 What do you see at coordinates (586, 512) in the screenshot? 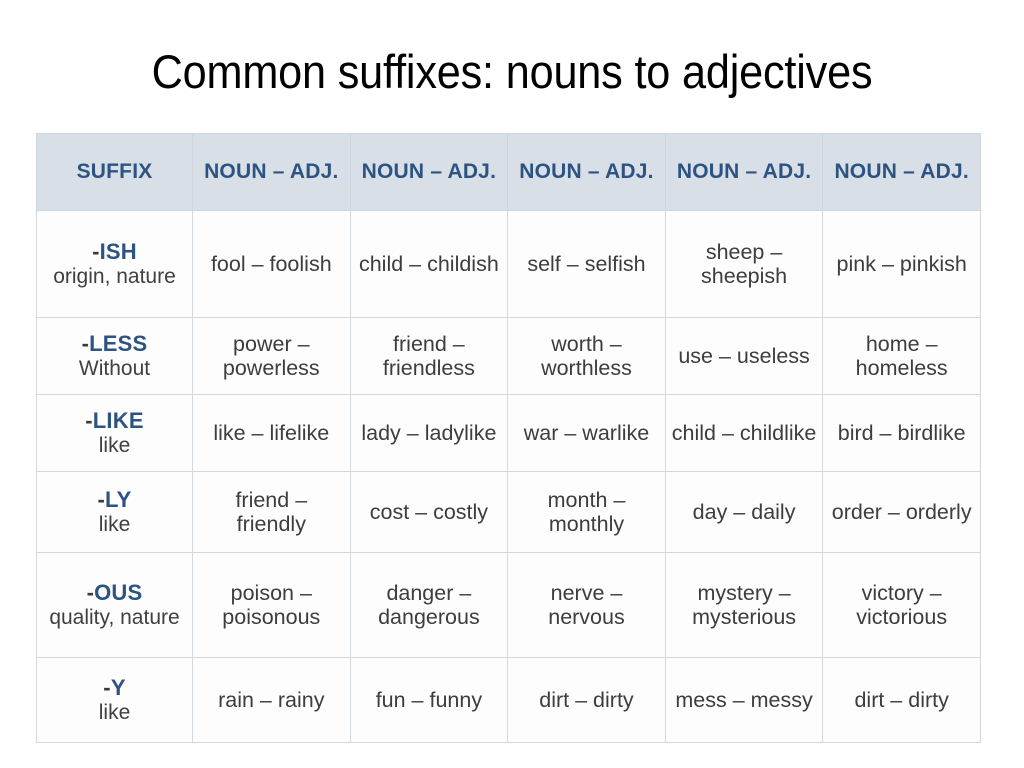
I see `example-cell: month – monthly` at bounding box center [586, 512].